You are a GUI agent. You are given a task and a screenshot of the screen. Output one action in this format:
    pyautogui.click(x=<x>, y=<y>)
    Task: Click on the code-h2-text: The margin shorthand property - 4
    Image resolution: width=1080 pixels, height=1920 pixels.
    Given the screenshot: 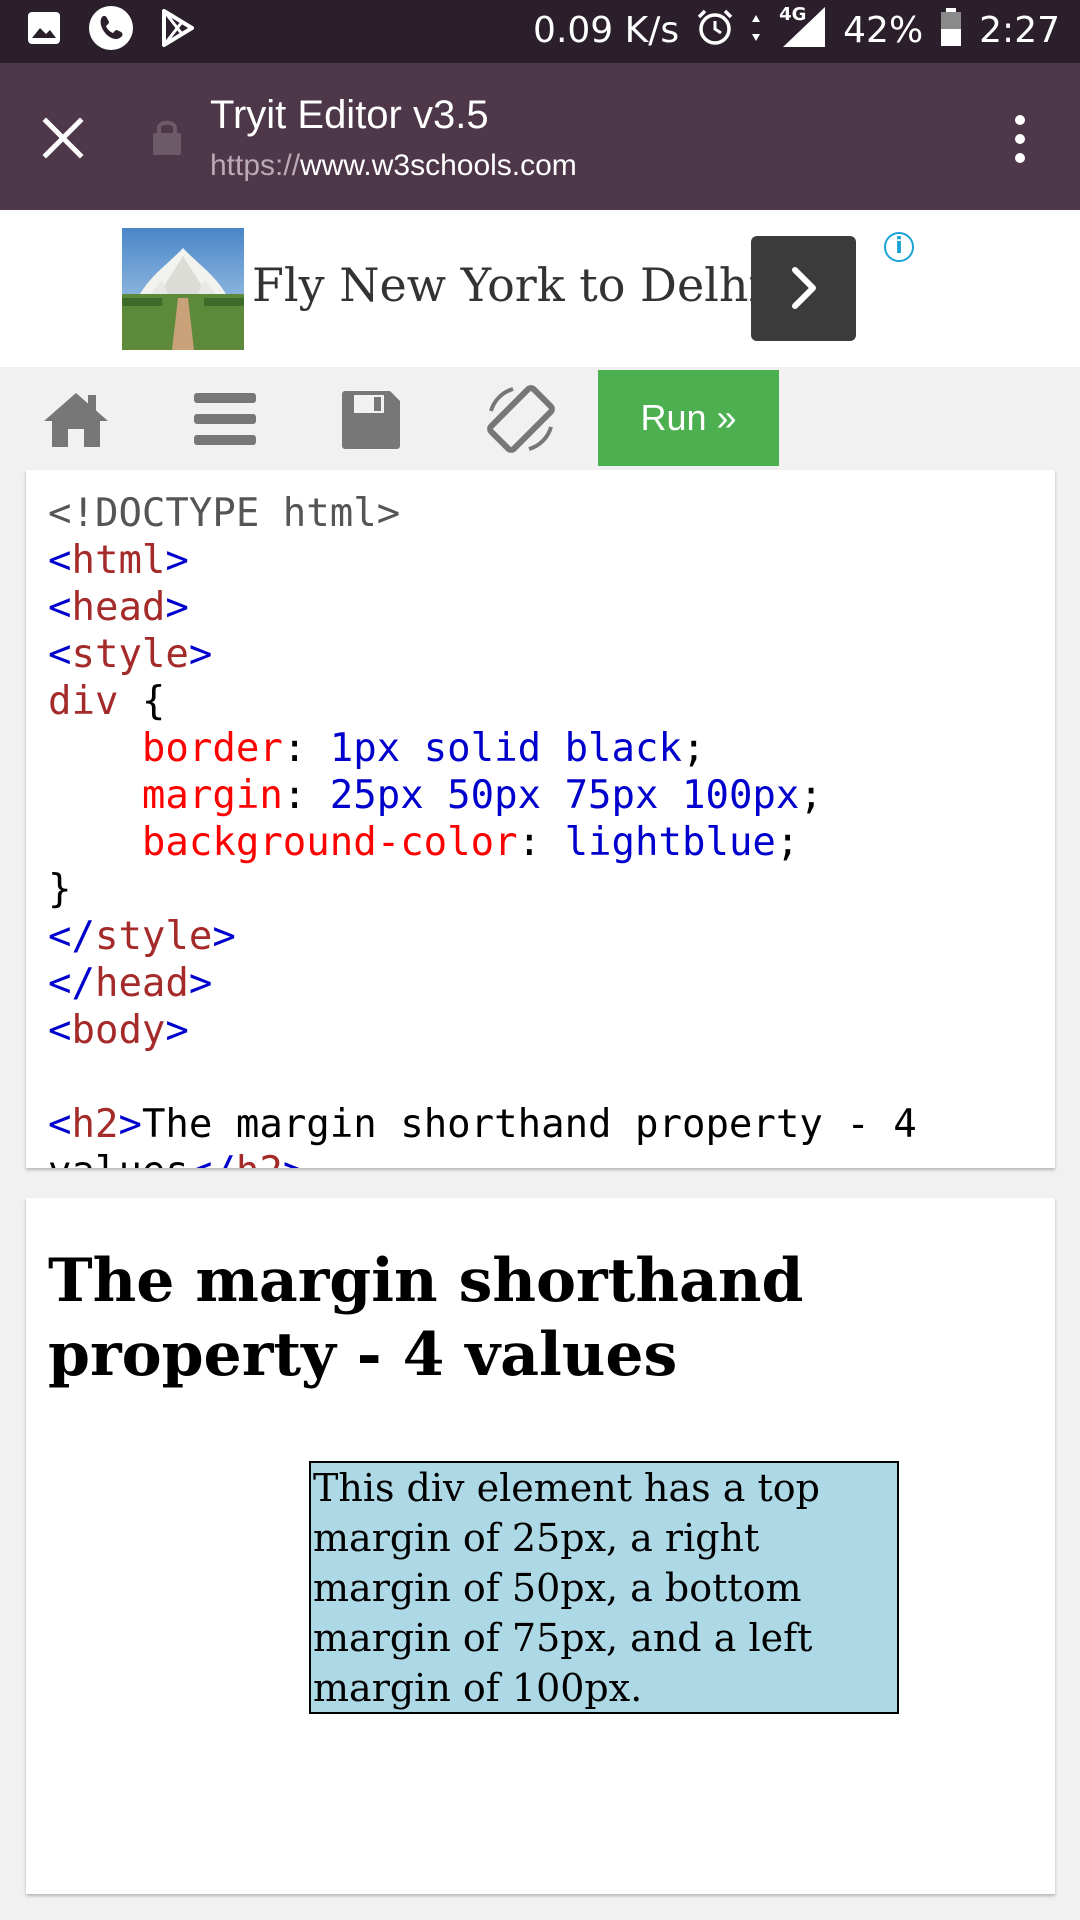 What is the action you would take?
    pyautogui.click(x=529, y=1124)
    